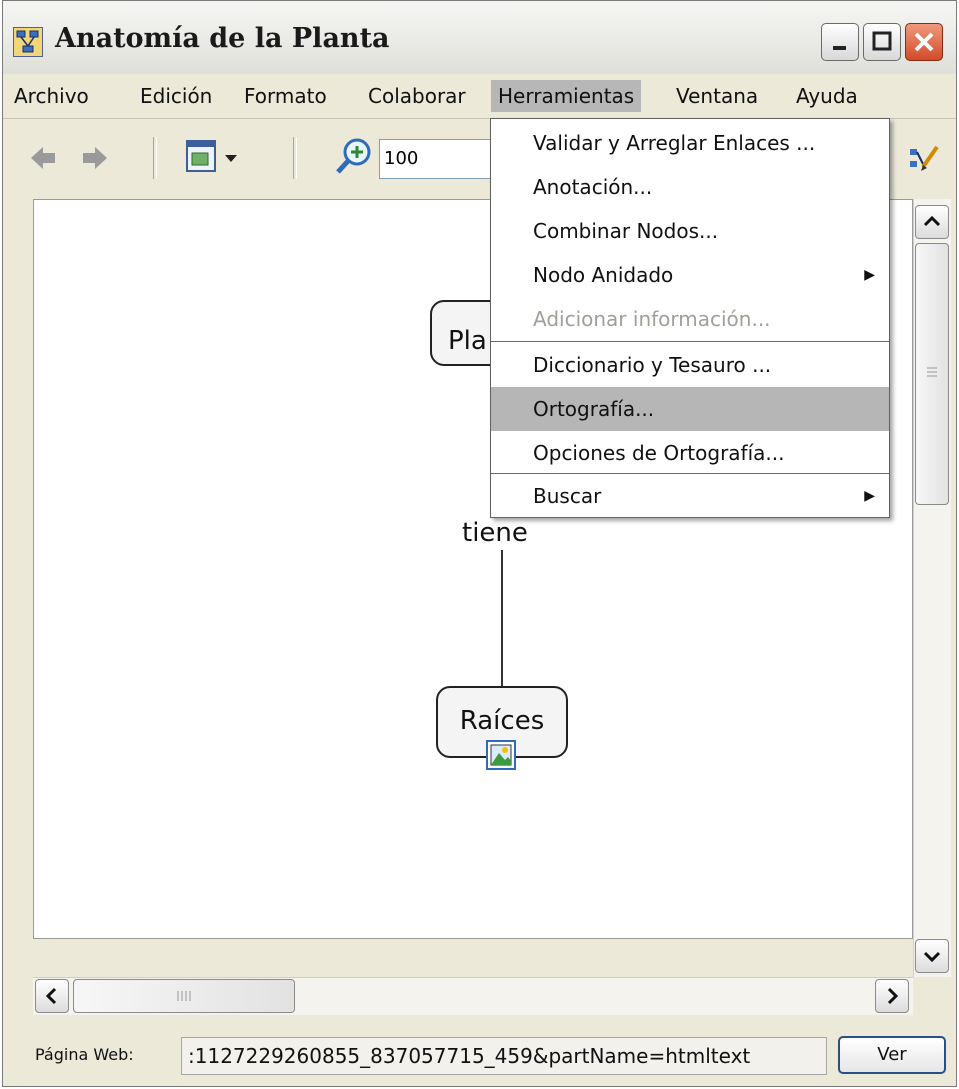 This screenshot has width=959, height=1089. What do you see at coordinates (222, 38) in the screenshot?
I see `window-title: Anatomía de la Planta` at bounding box center [222, 38].